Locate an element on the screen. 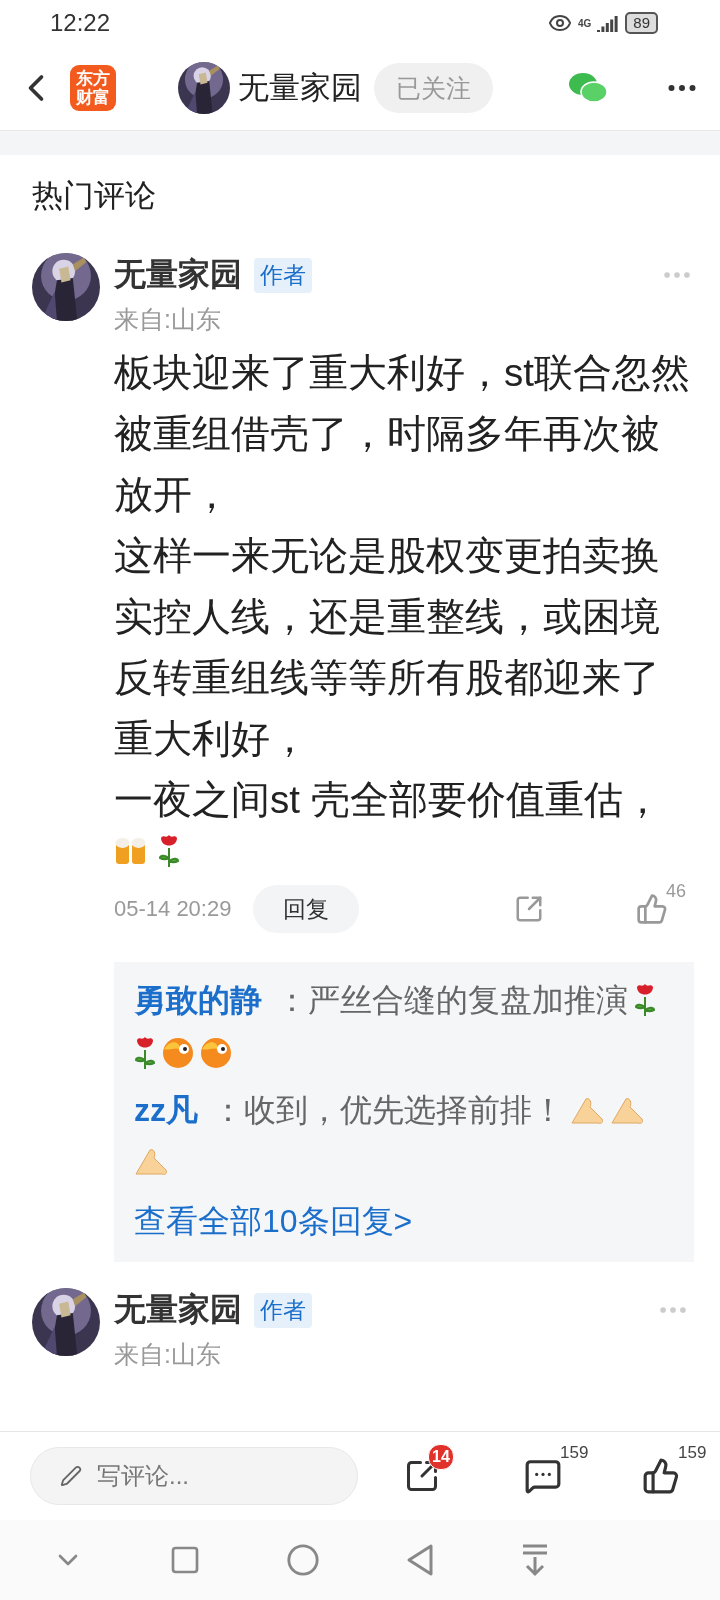 This screenshot has width=720, height=1600. pull-down-icon is located at coordinates (535, 1560).